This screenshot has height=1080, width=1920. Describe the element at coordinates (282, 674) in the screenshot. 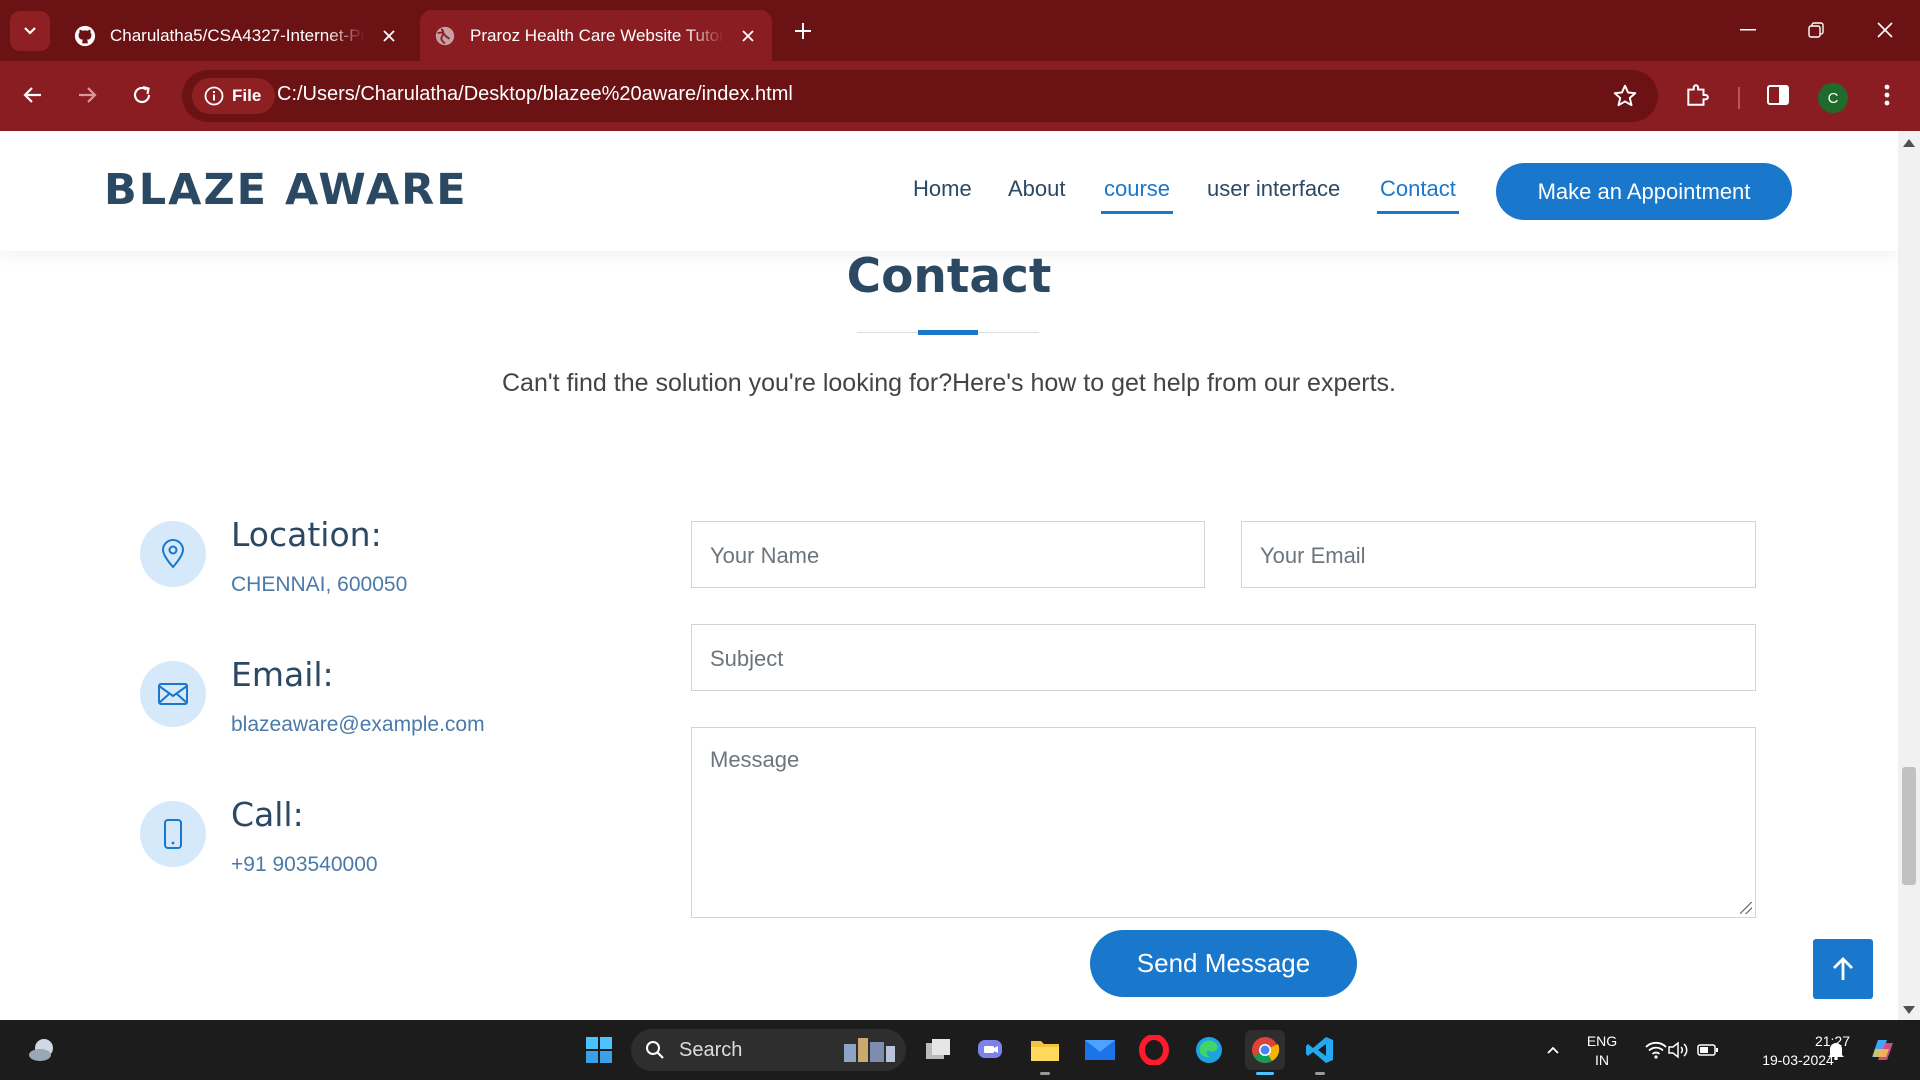

I see `info-heading: Email:` at that location.